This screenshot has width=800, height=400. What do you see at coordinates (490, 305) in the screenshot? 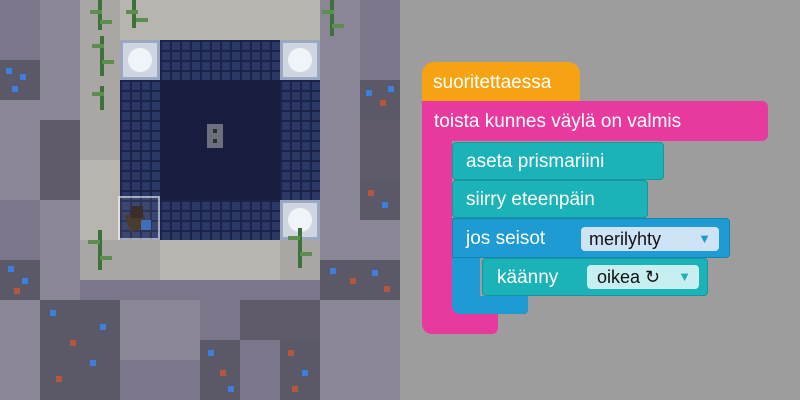
I see `if-block-foot` at bounding box center [490, 305].